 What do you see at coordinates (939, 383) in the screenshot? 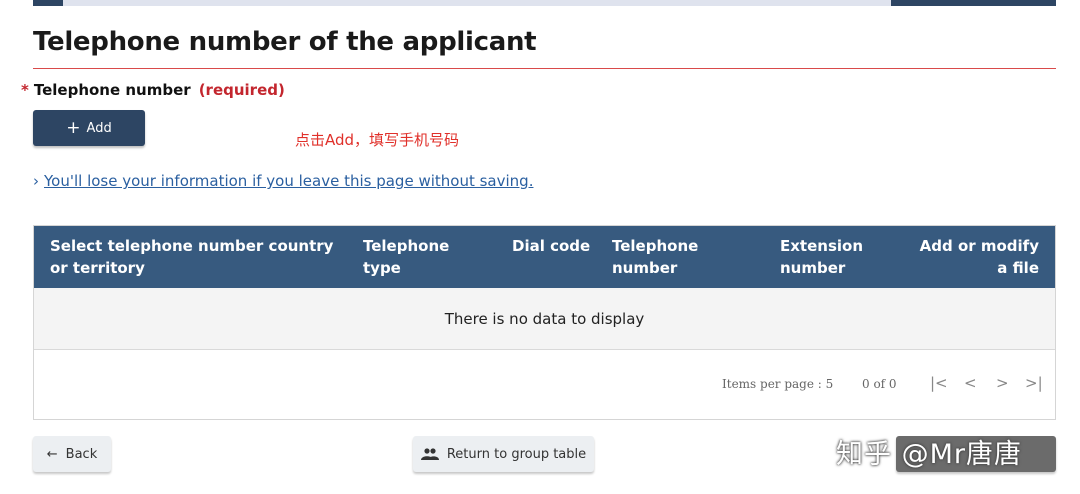
I see `first-page-icon: |<` at bounding box center [939, 383].